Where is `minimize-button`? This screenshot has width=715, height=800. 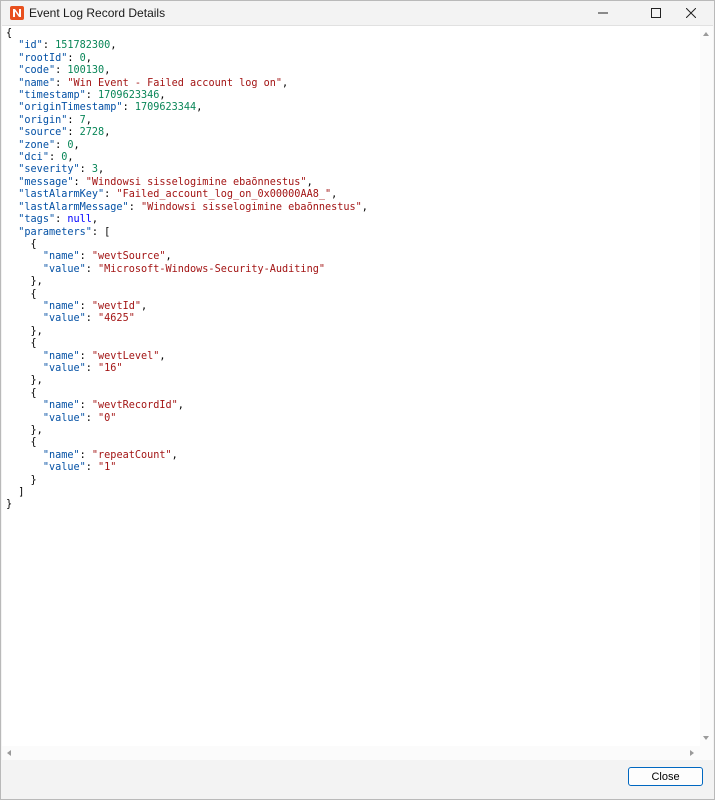
minimize-button is located at coordinates (603, 13).